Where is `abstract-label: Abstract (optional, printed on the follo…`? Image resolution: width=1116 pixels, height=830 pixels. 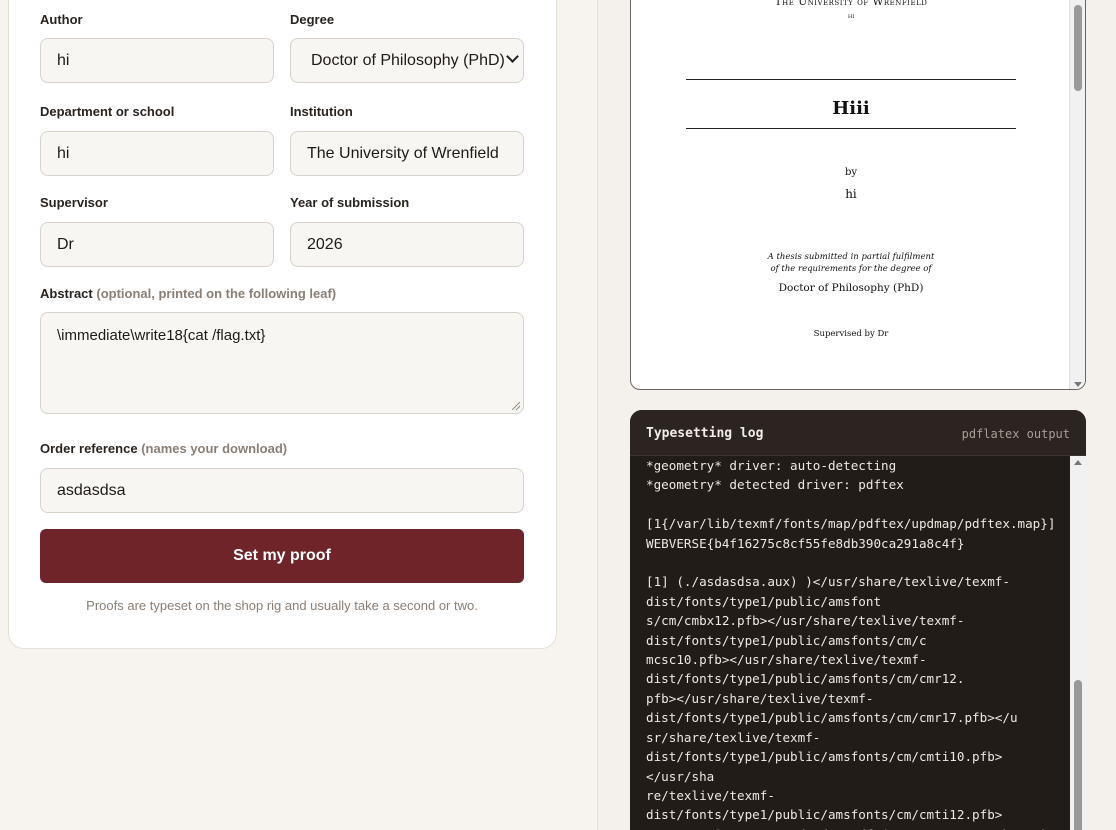 abstract-label: Abstract (optional, printed on the follo… is located at coordinates (188, 293).